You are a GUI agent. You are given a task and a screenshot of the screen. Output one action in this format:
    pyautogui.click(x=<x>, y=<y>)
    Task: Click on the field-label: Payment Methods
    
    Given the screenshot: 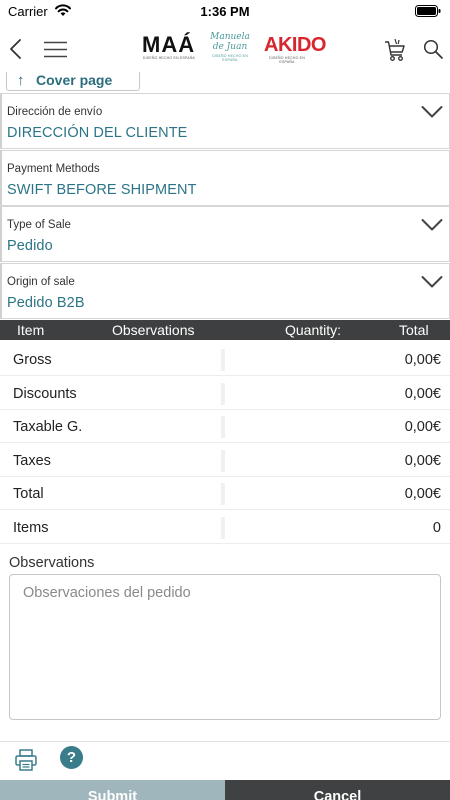 What is the action you would take?
    pyautogui.click(x=53, y=168)
    